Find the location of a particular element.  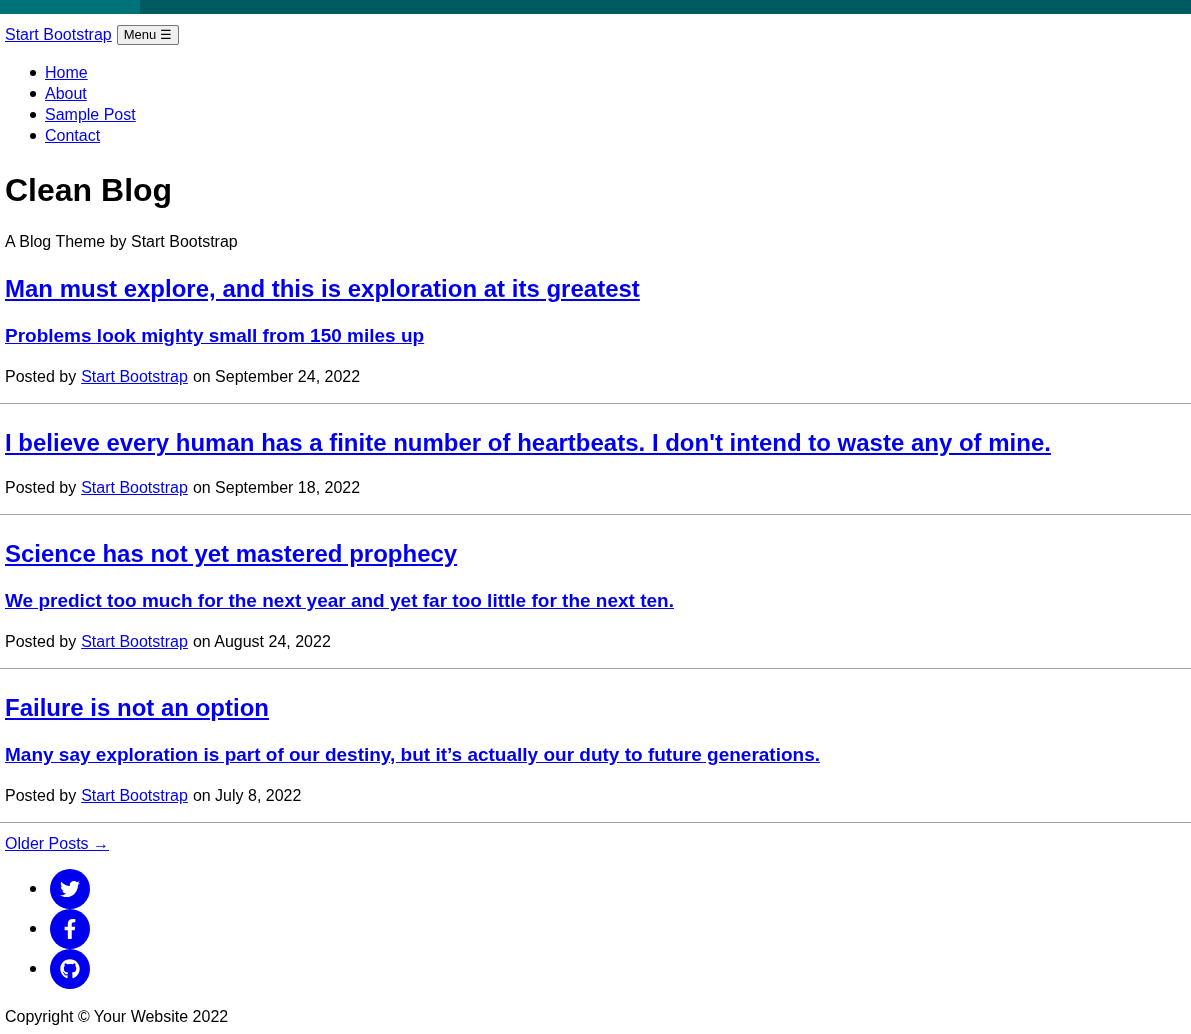

post-title-link: Failure is not an option is located at coordinates (137, 707).